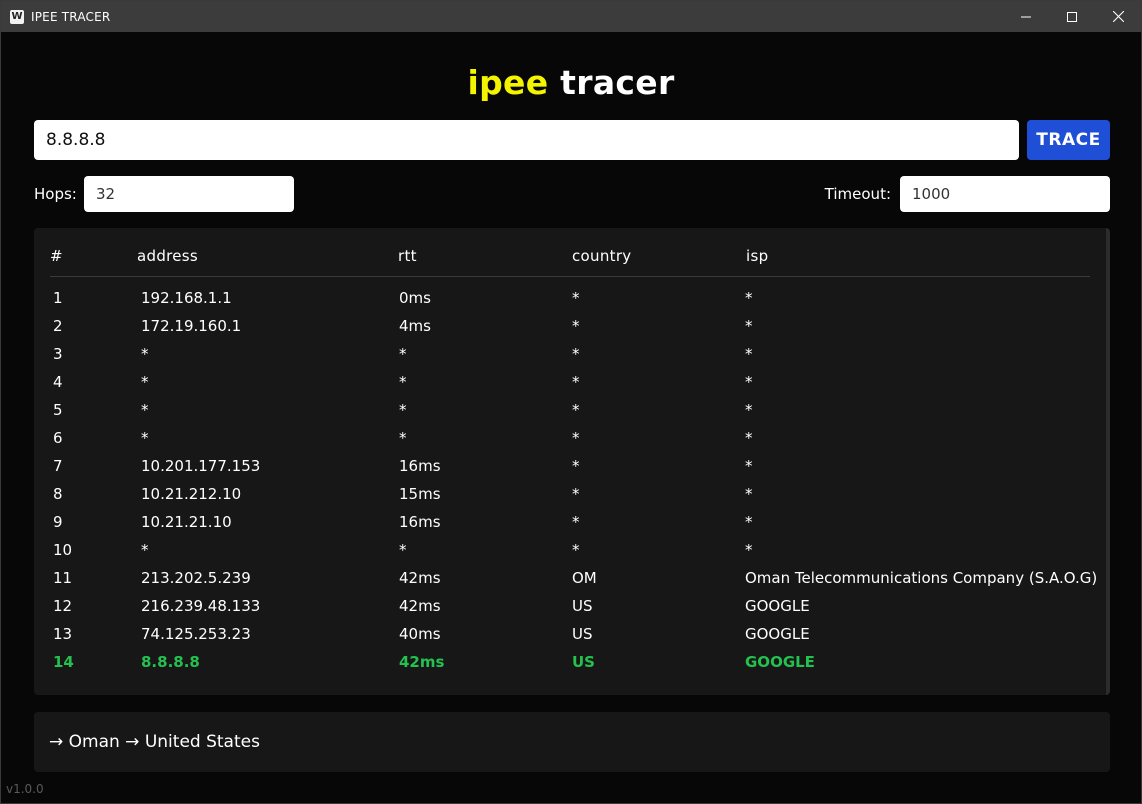  What do you see at coordinates (63, 606) in the screenshot?
I see `row-number: 12` at bounding box center [63, 606].